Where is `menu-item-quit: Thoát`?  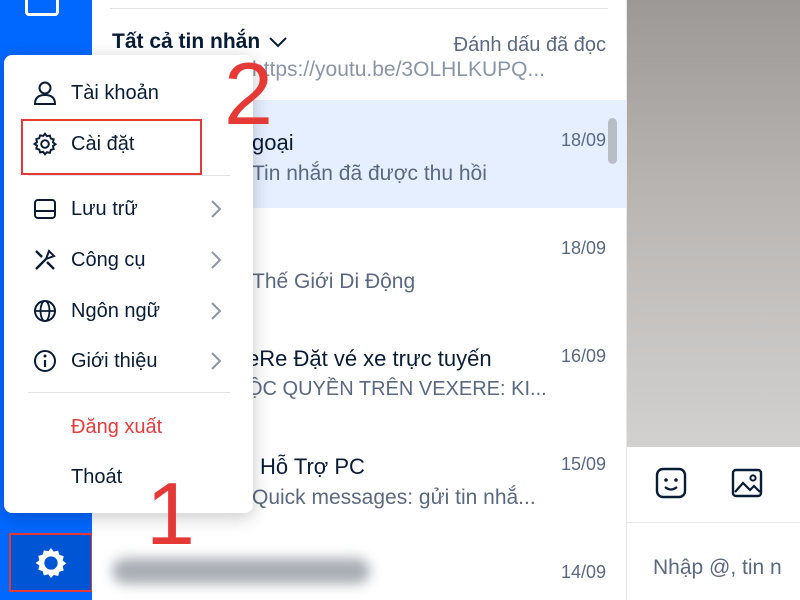 menu-item-quit: Thoát is located at coordinates (128, 477).